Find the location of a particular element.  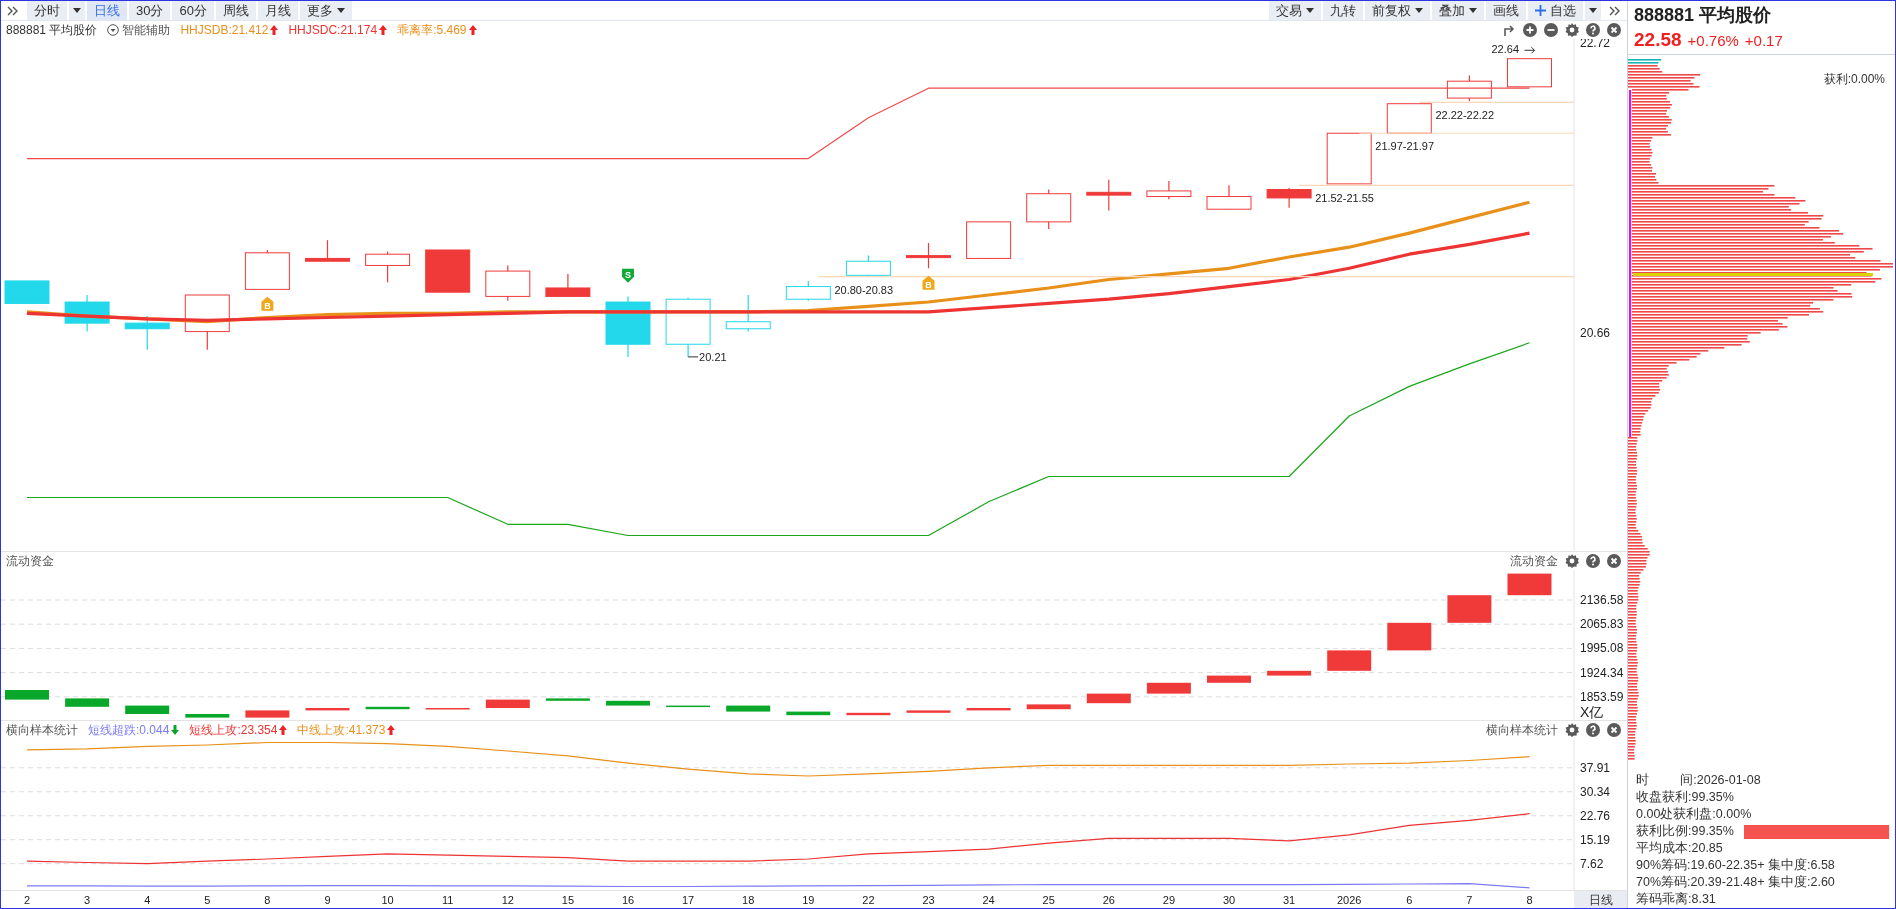

period-tab: 60分 is located at coordinates (193, 10).